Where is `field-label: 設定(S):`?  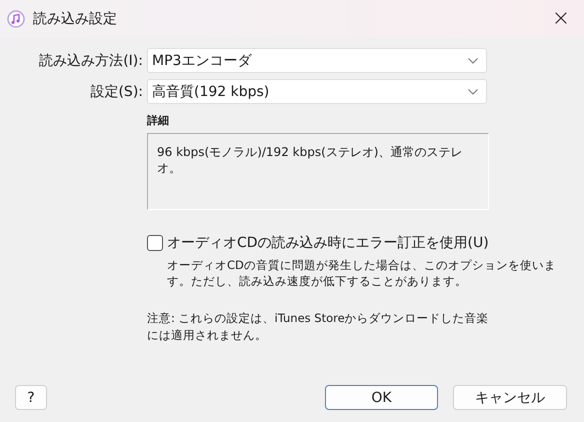
field-label: 設定(S): is located at coordinates (116, 91).